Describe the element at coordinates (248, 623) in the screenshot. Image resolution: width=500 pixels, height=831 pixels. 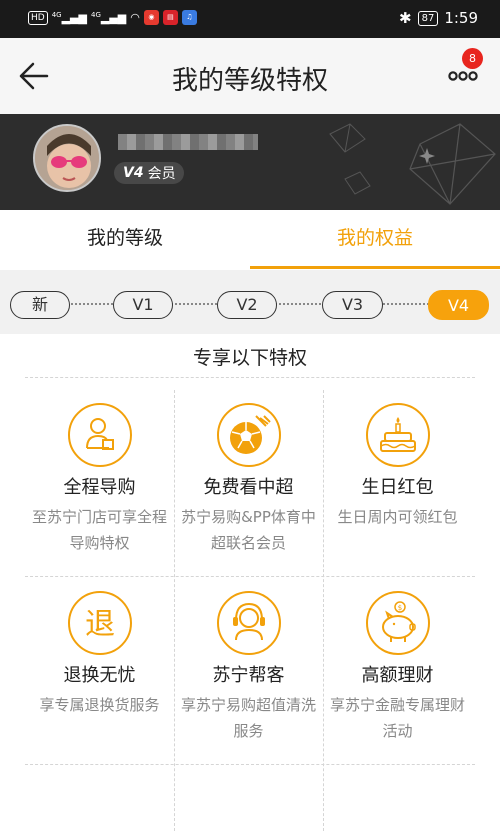
I see `customer-service-icon` at that location.